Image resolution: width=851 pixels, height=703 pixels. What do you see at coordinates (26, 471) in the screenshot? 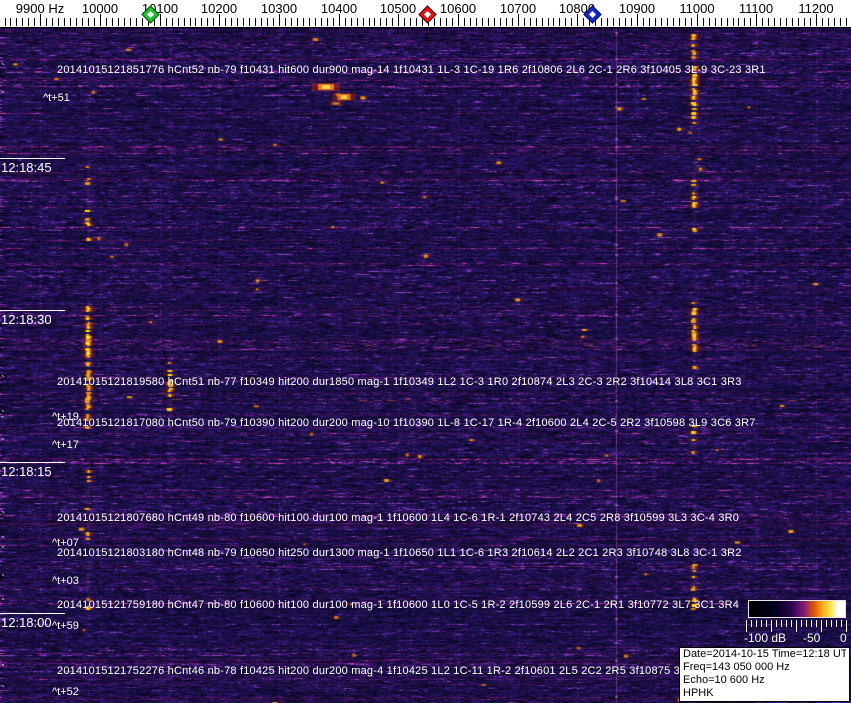
I see `time-label-text: 12:18:15` at bounding box center [26, 471].